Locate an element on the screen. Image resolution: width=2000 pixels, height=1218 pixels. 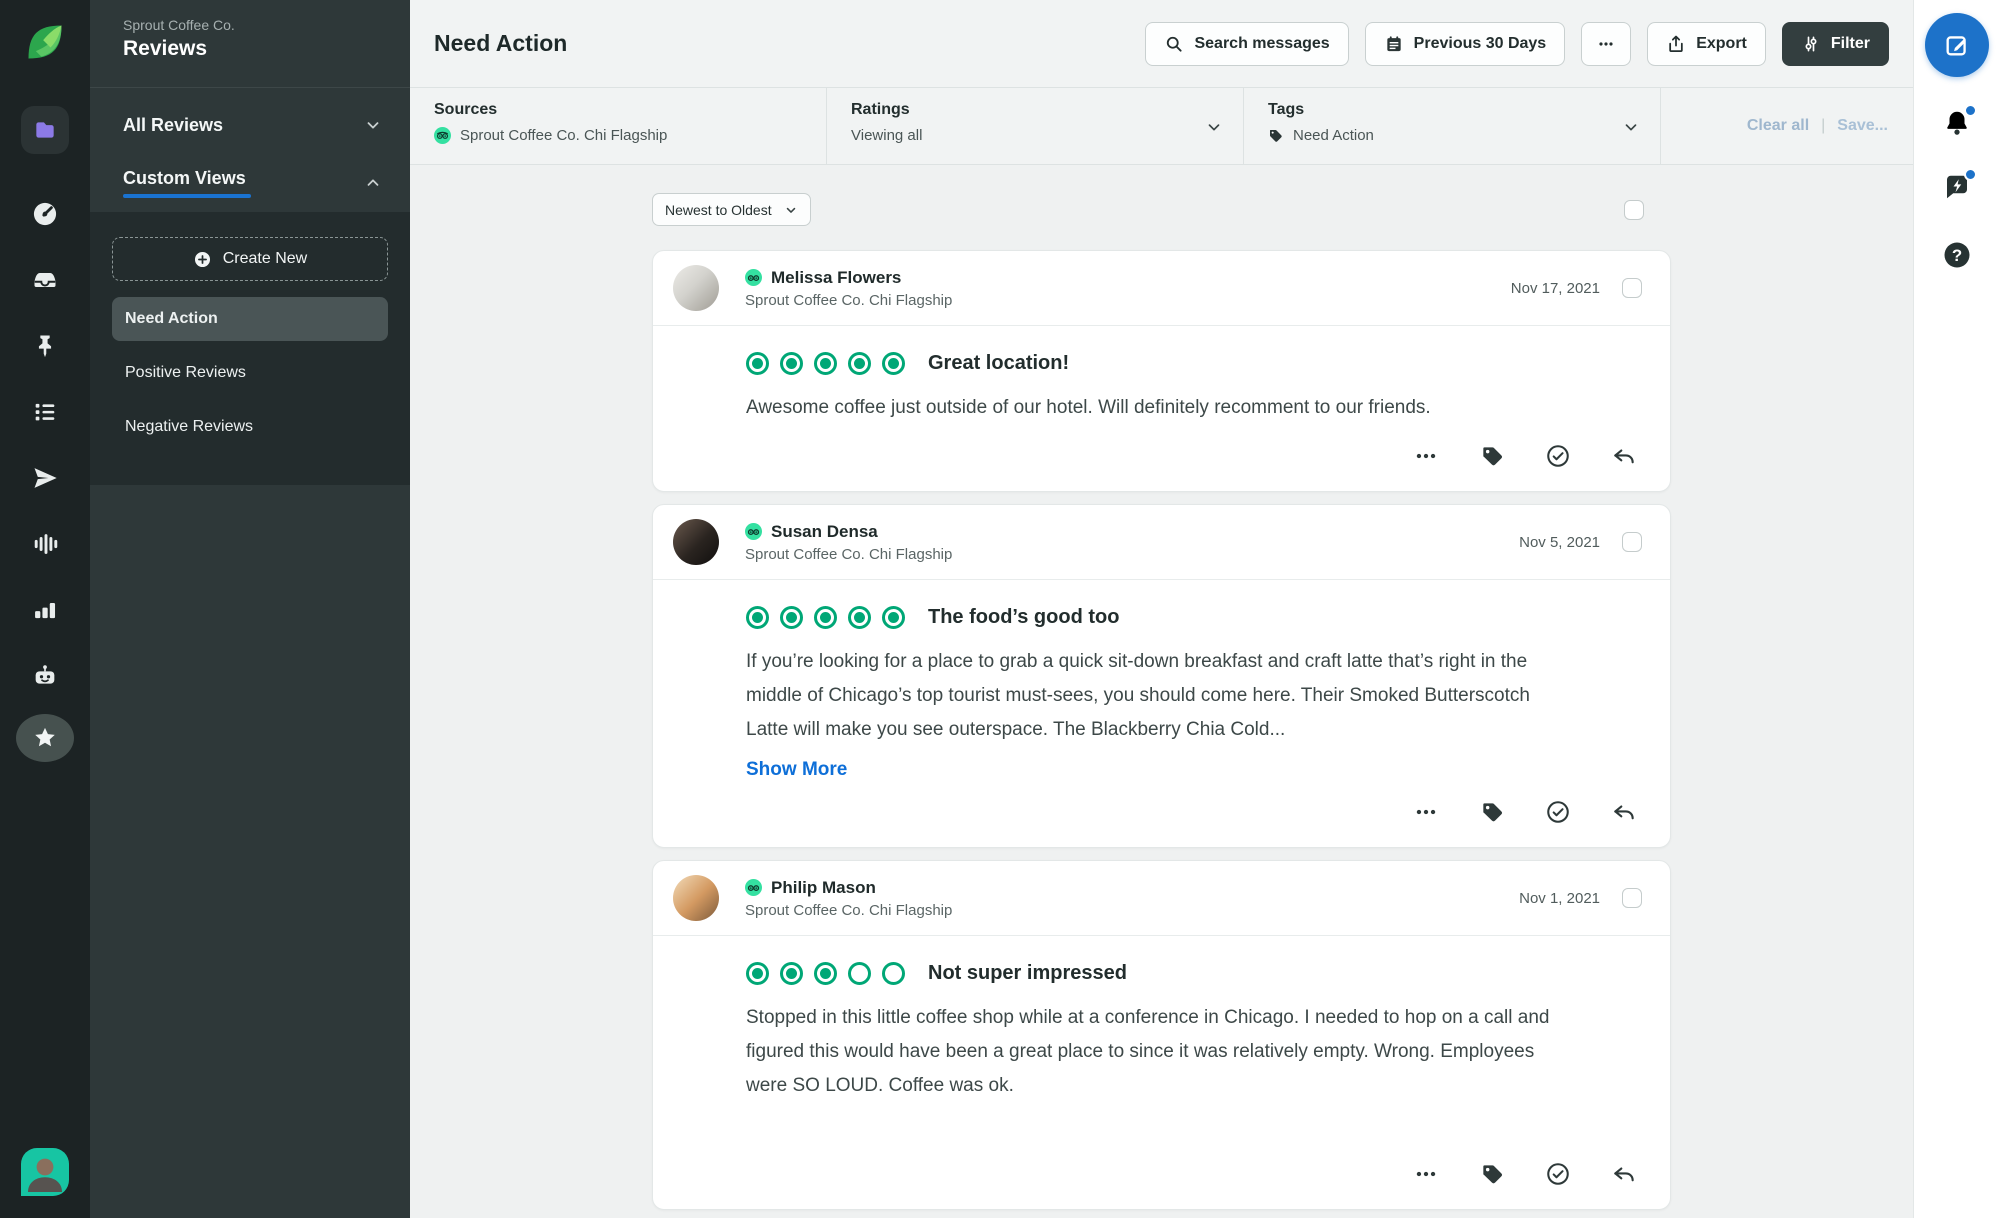
rail-item-feeds is located at coordinates (45, 412).